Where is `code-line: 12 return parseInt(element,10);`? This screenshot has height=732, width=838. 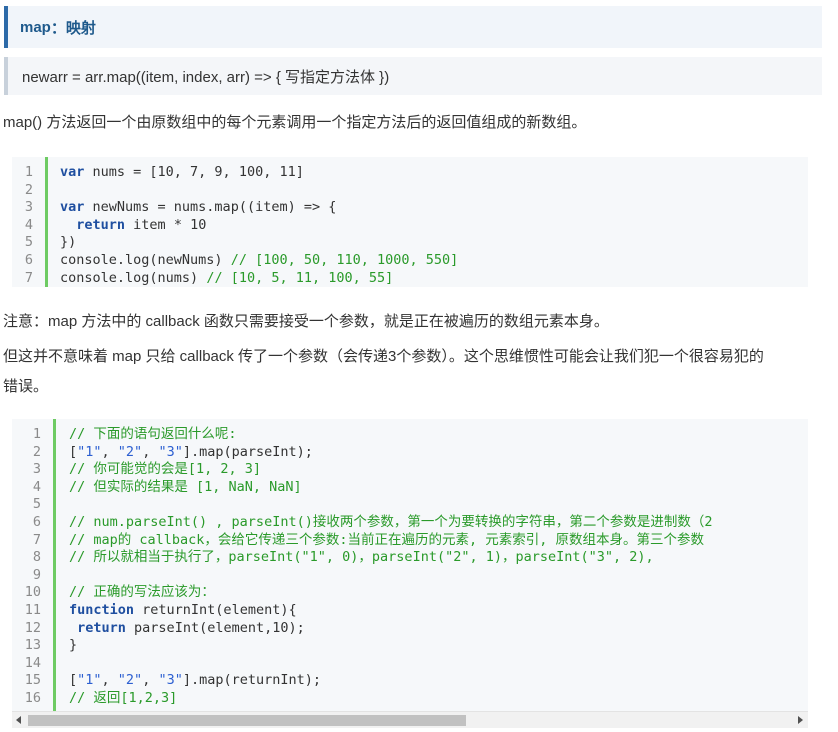 code-line: 12 return parseInt(element,10); is located at coordinates (410, 629).